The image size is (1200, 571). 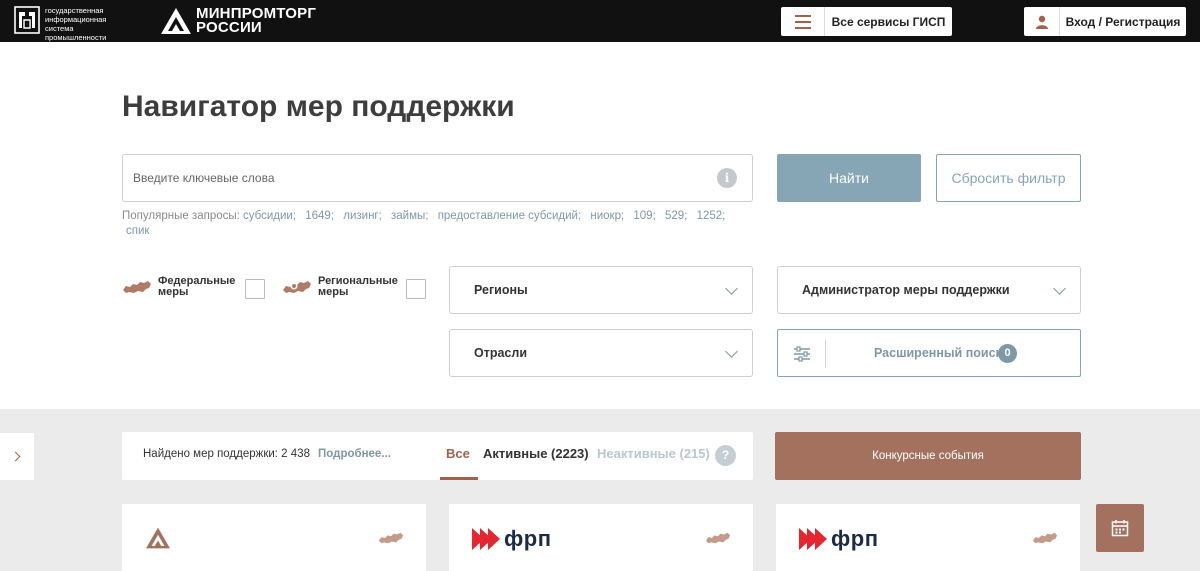 I want to click on sliders-icon, so click(x=802, y=354).